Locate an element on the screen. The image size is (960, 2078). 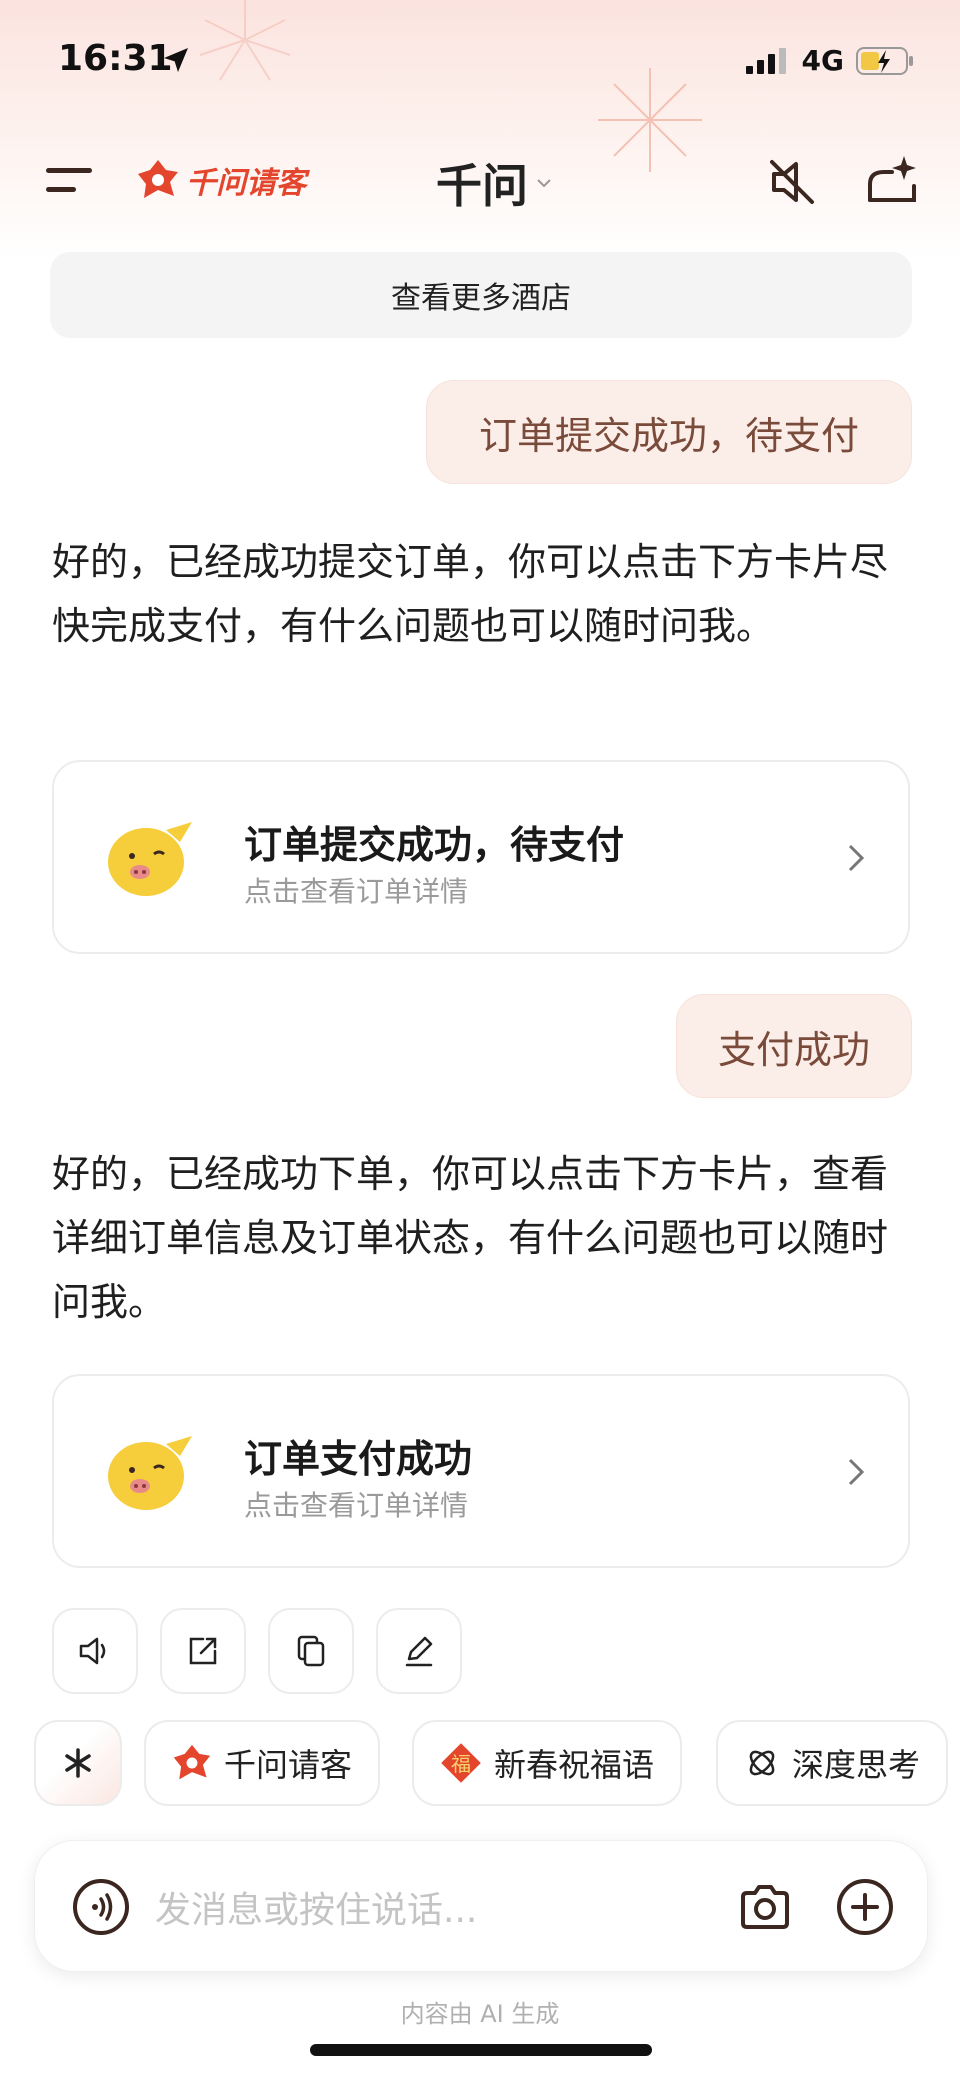
user-message-text: 订单提交成功，待支付 is located at coordinates (668, 435).